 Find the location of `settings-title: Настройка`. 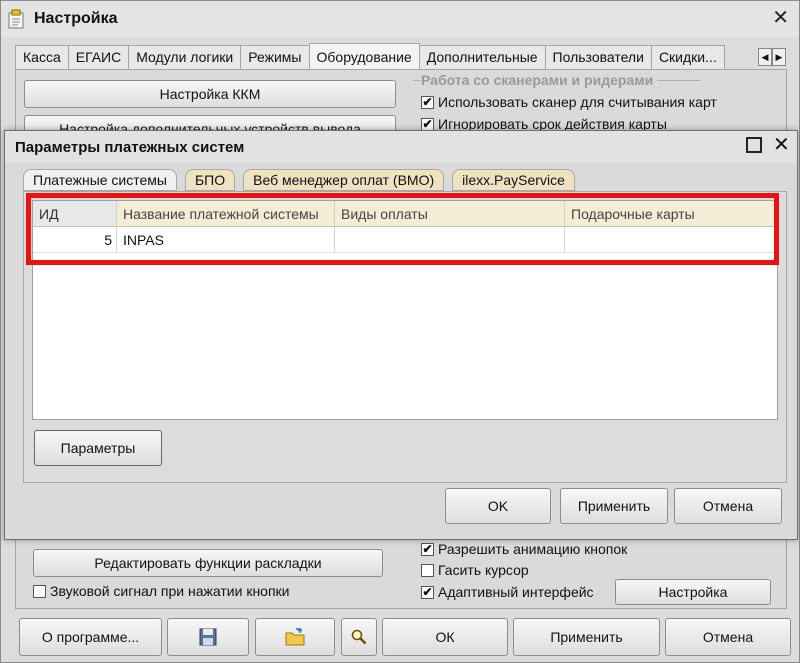

settings-title: Настройка is located at coordinates (76, 18).